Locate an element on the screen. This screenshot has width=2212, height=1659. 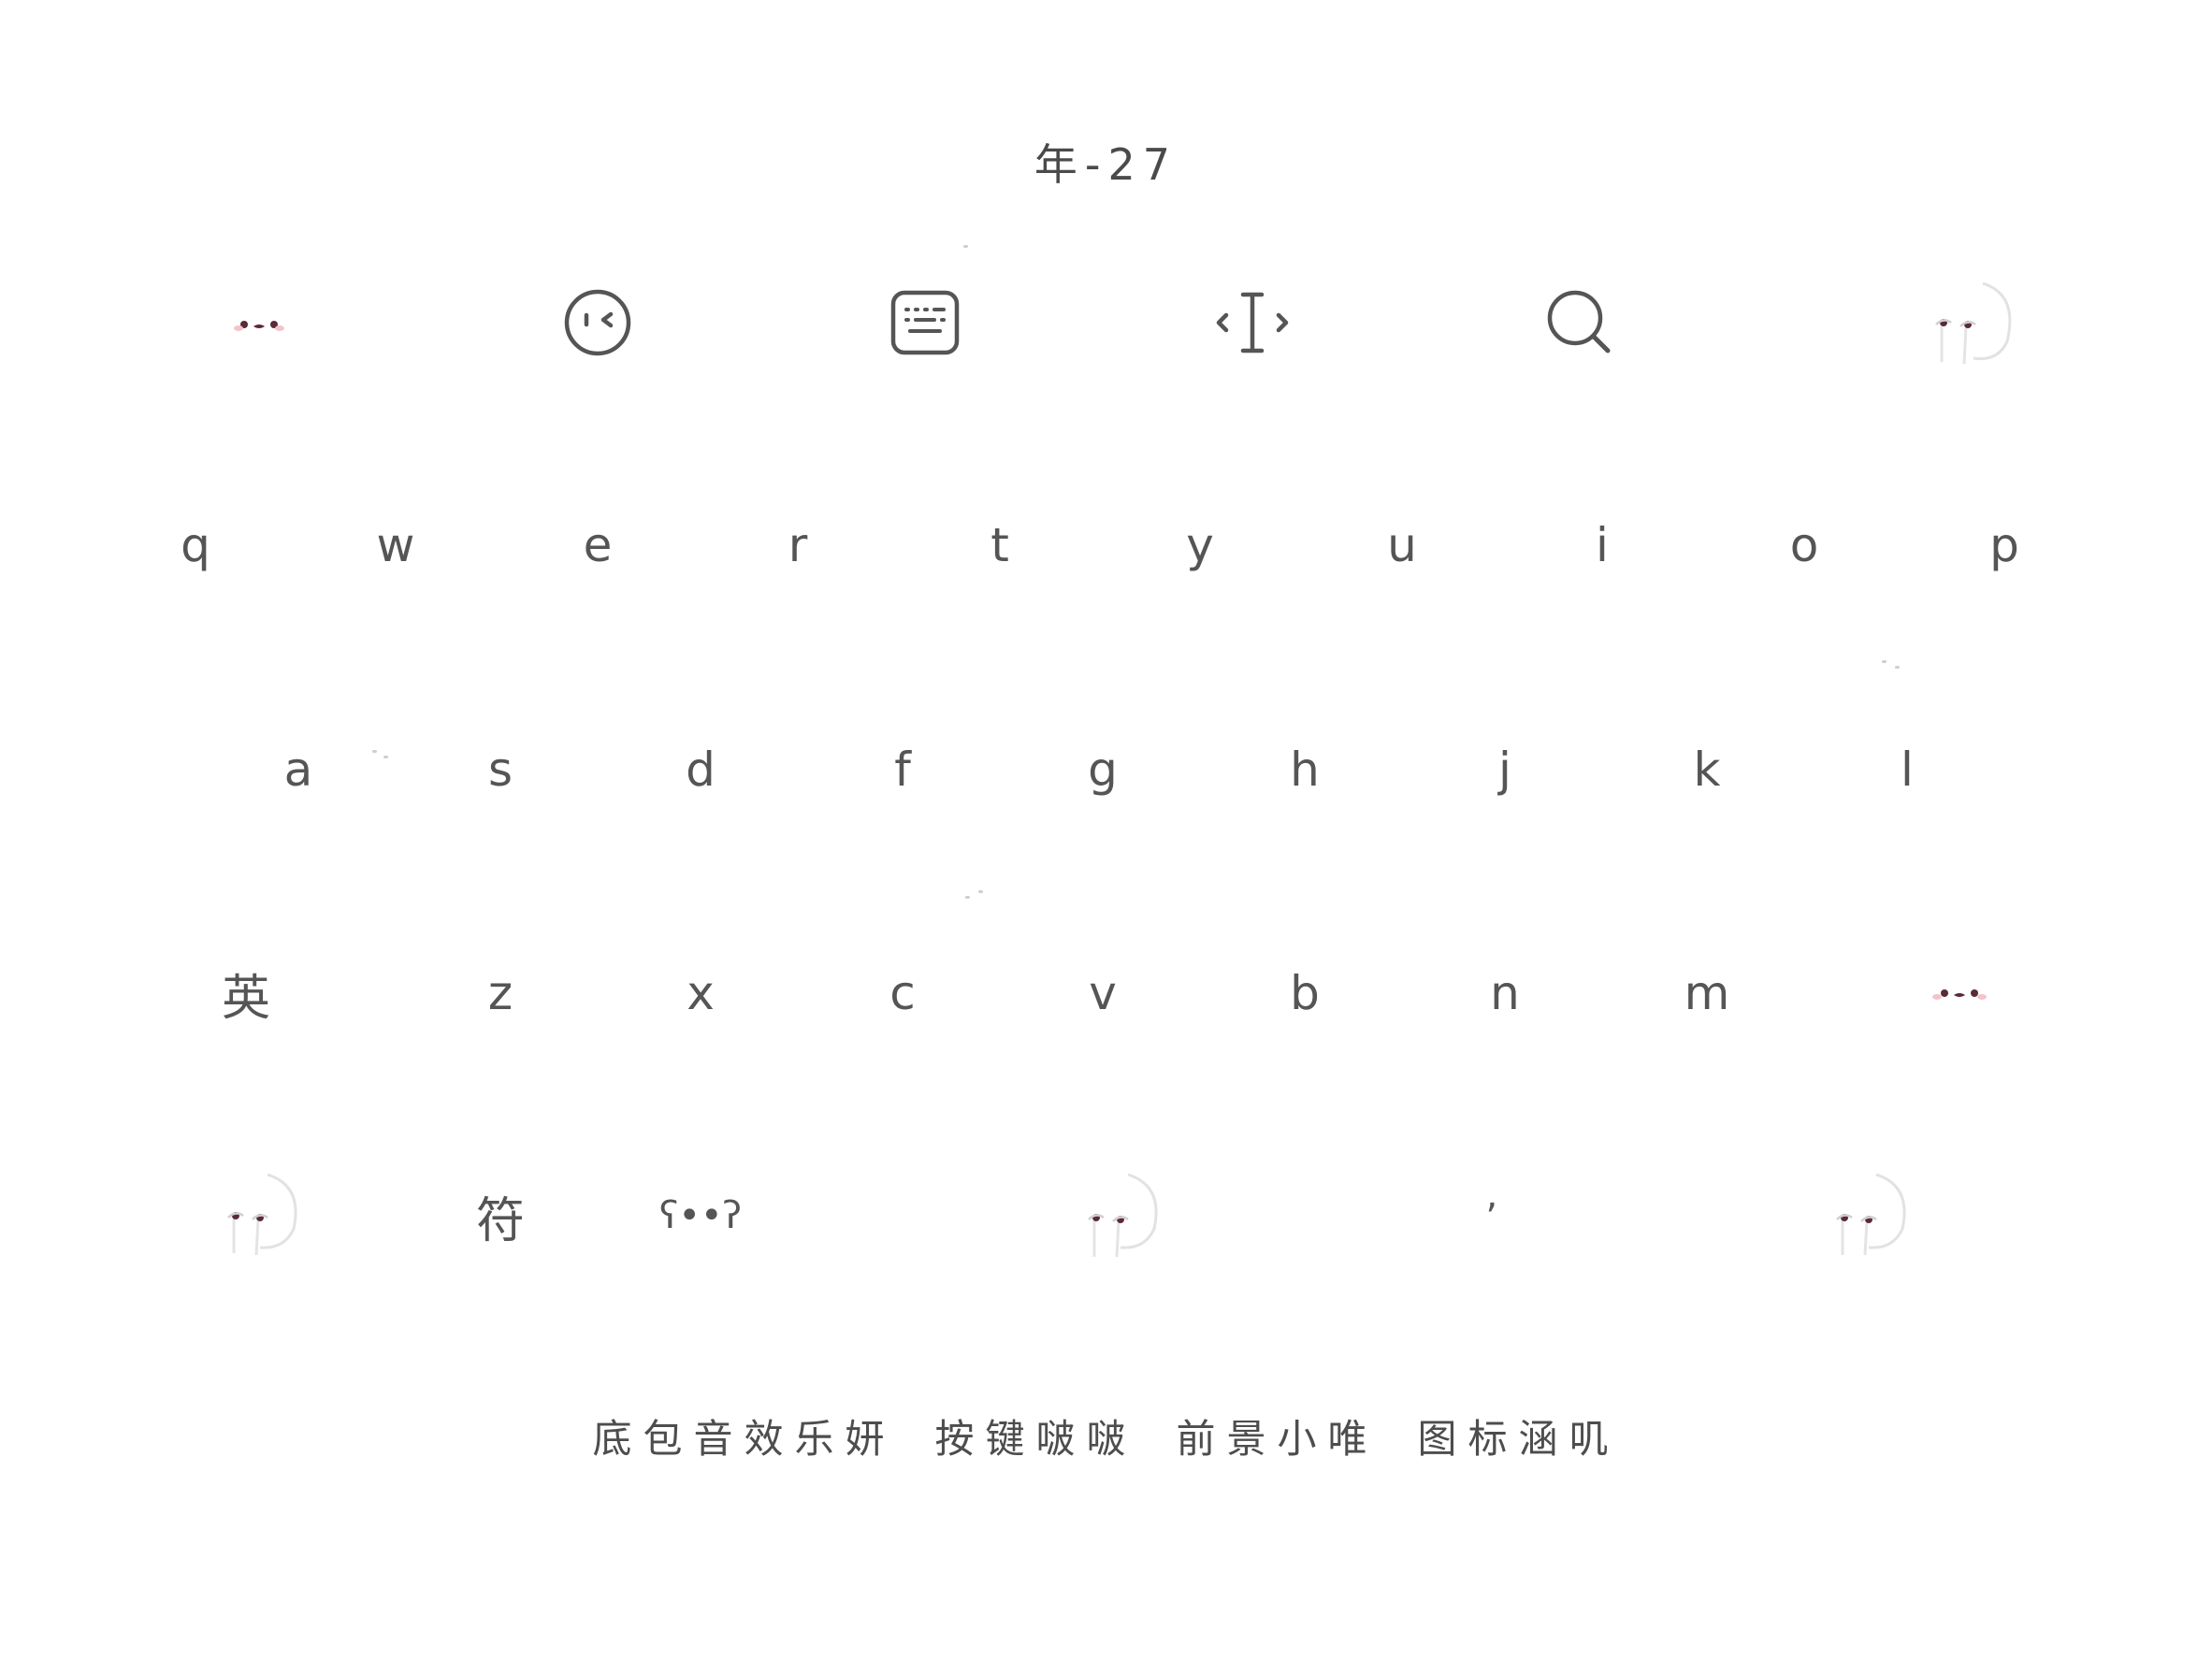
key-x: x is located at coordinates (701, 993).